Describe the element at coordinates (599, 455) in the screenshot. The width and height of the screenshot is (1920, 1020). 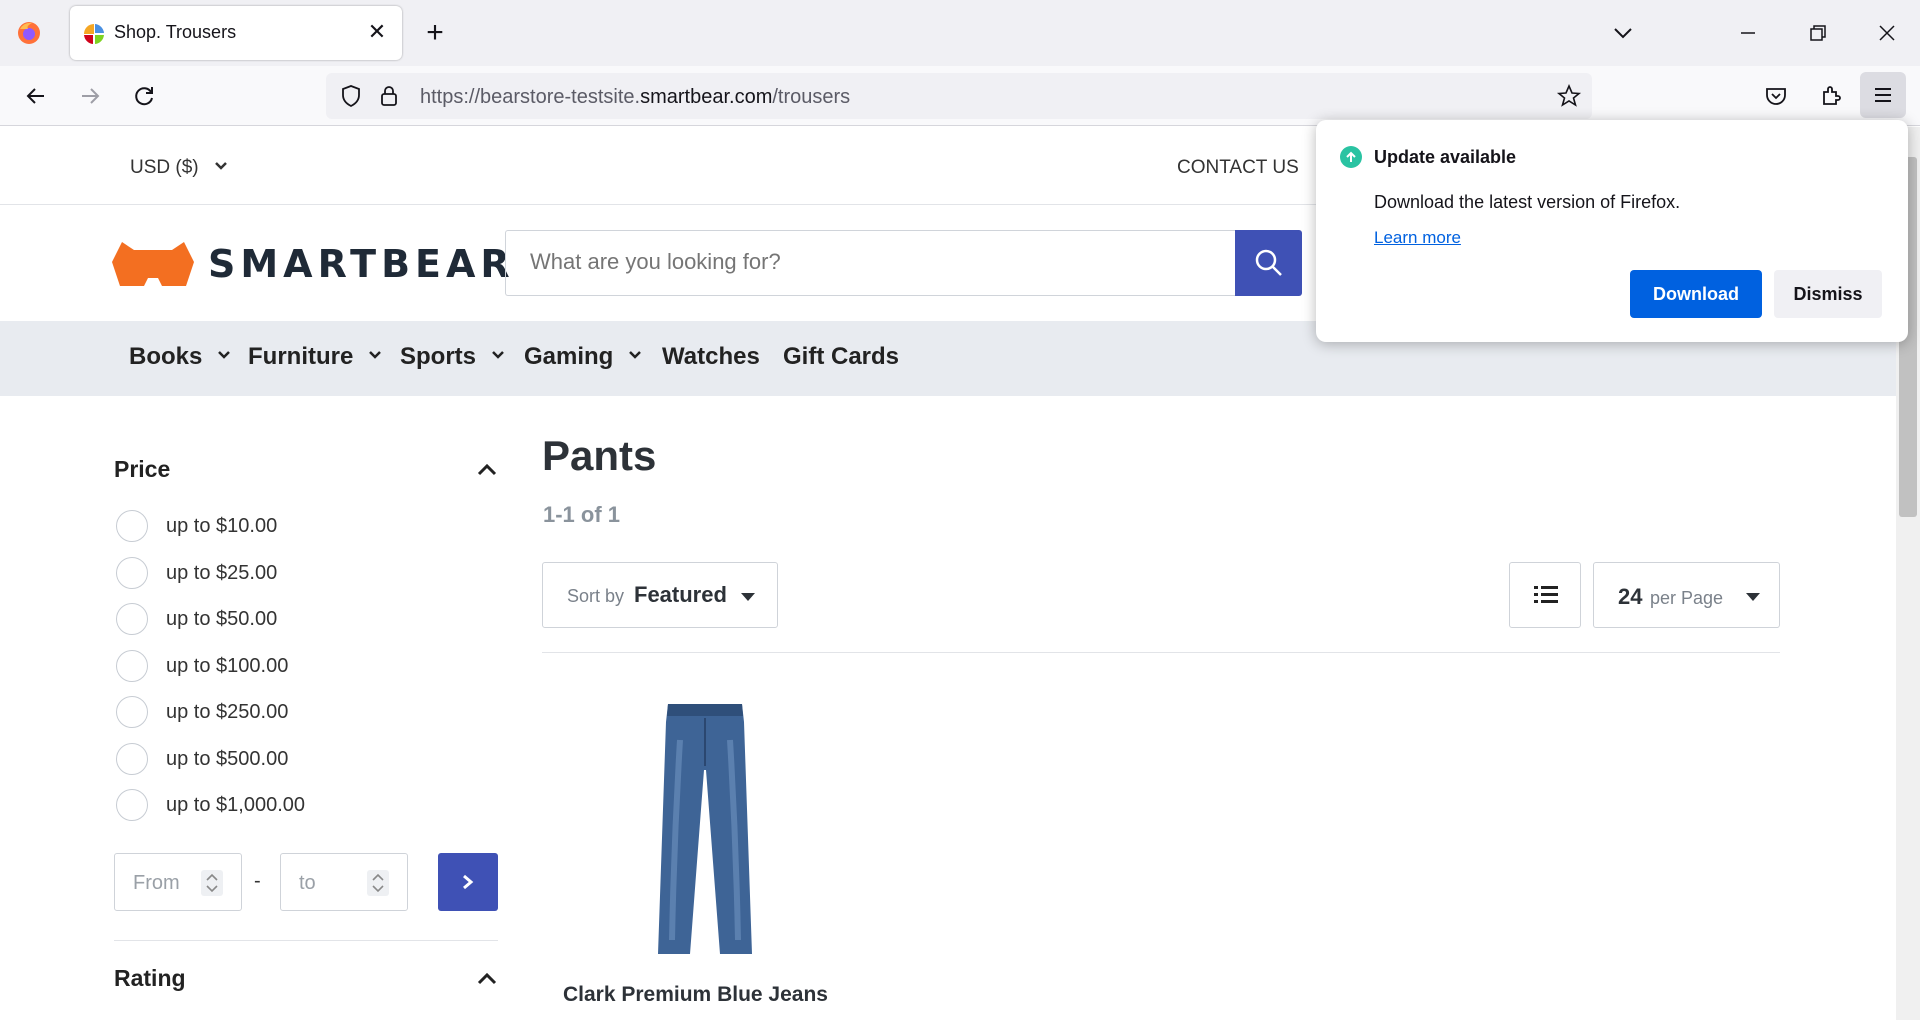
I see `page-title: Pants` at that location.